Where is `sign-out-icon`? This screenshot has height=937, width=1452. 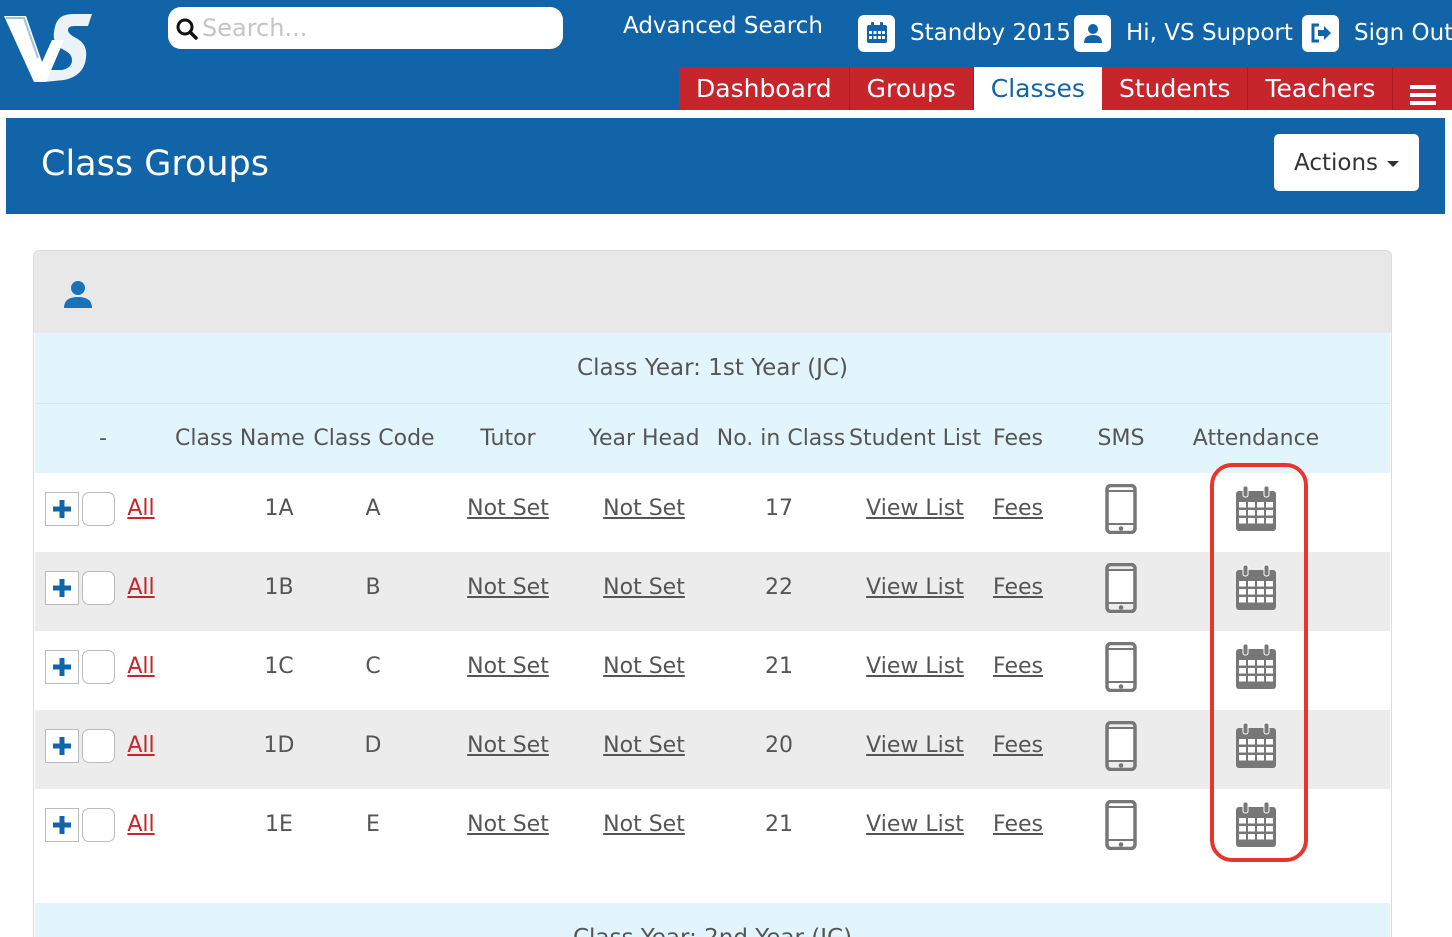 sign-out-icon is located at coordinates (1320, 33).